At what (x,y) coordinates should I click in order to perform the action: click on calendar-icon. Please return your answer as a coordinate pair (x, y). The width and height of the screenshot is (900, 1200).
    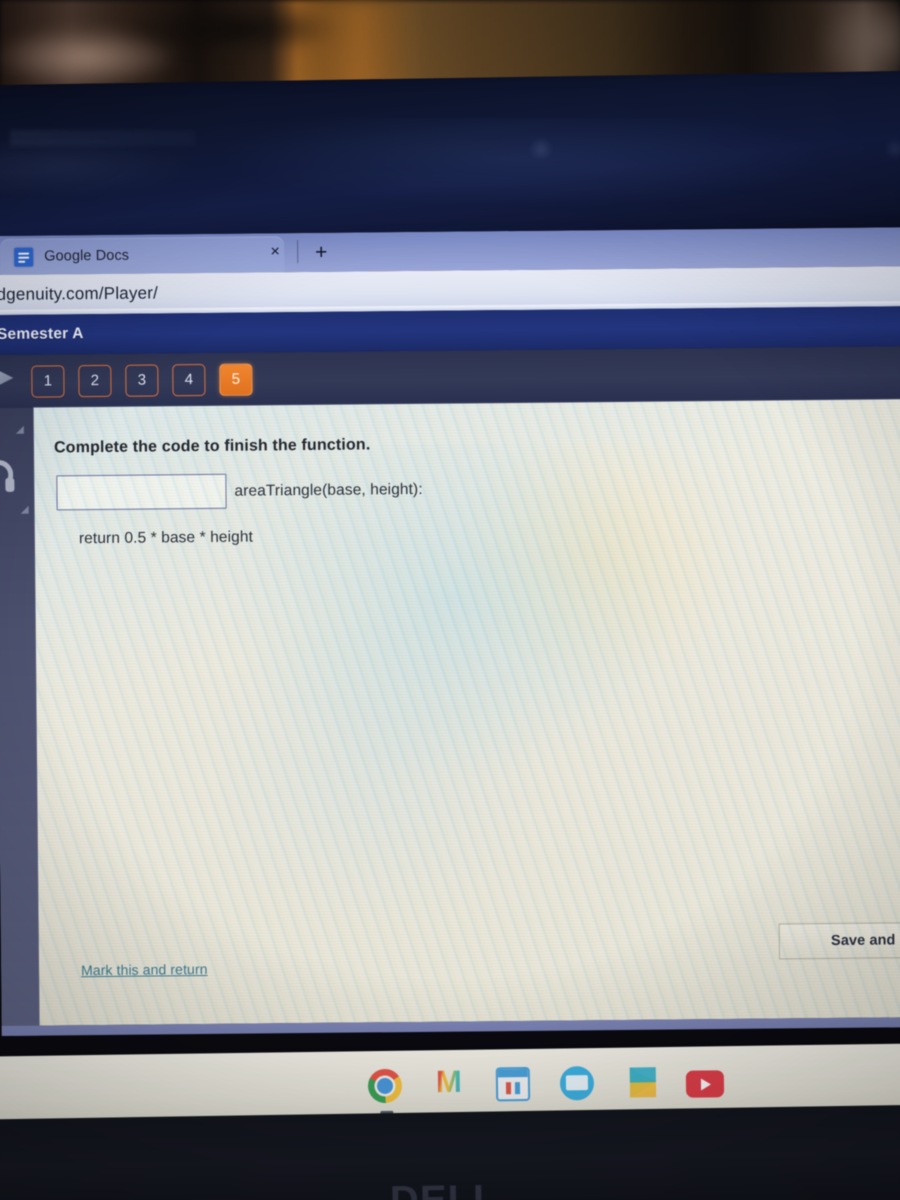
    Looking at the image, I should click on (513, 1084).